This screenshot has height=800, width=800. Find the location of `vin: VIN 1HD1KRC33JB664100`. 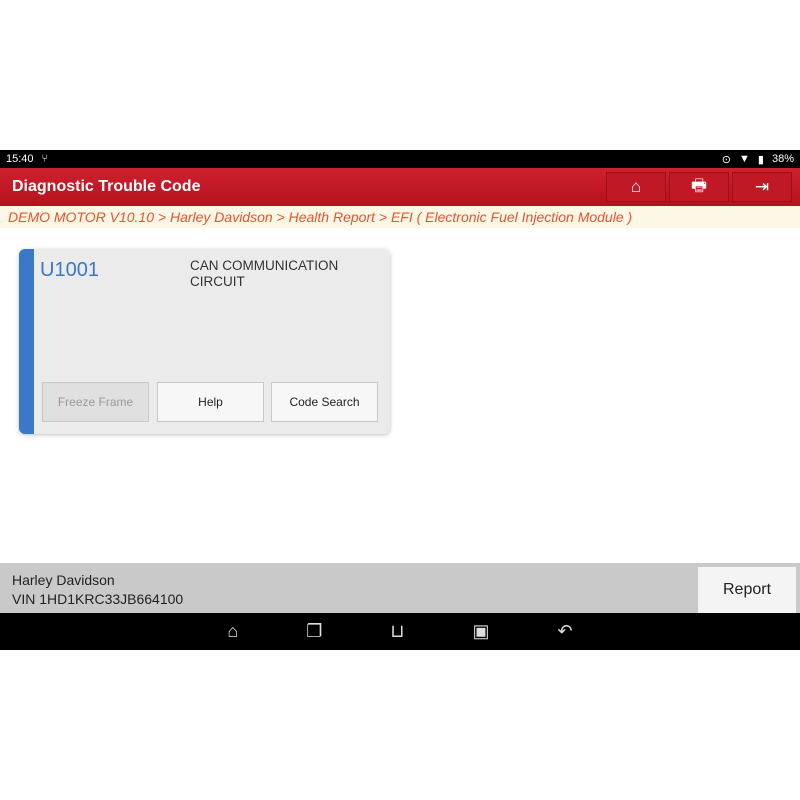

vin: VIN 1HD1KRC33JB664100 is located at coordinates (98, 599).